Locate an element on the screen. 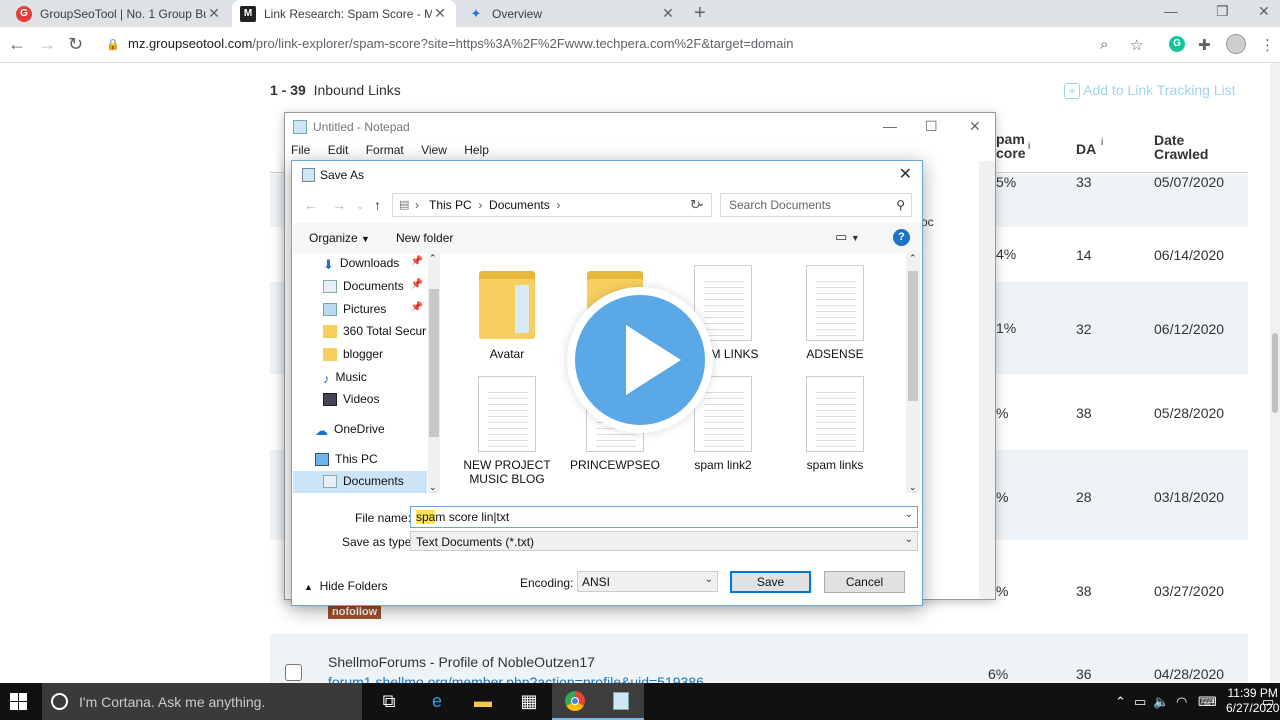  nav-scrollbar: ⌃ ⌄ is located at coordinates (434, 373).